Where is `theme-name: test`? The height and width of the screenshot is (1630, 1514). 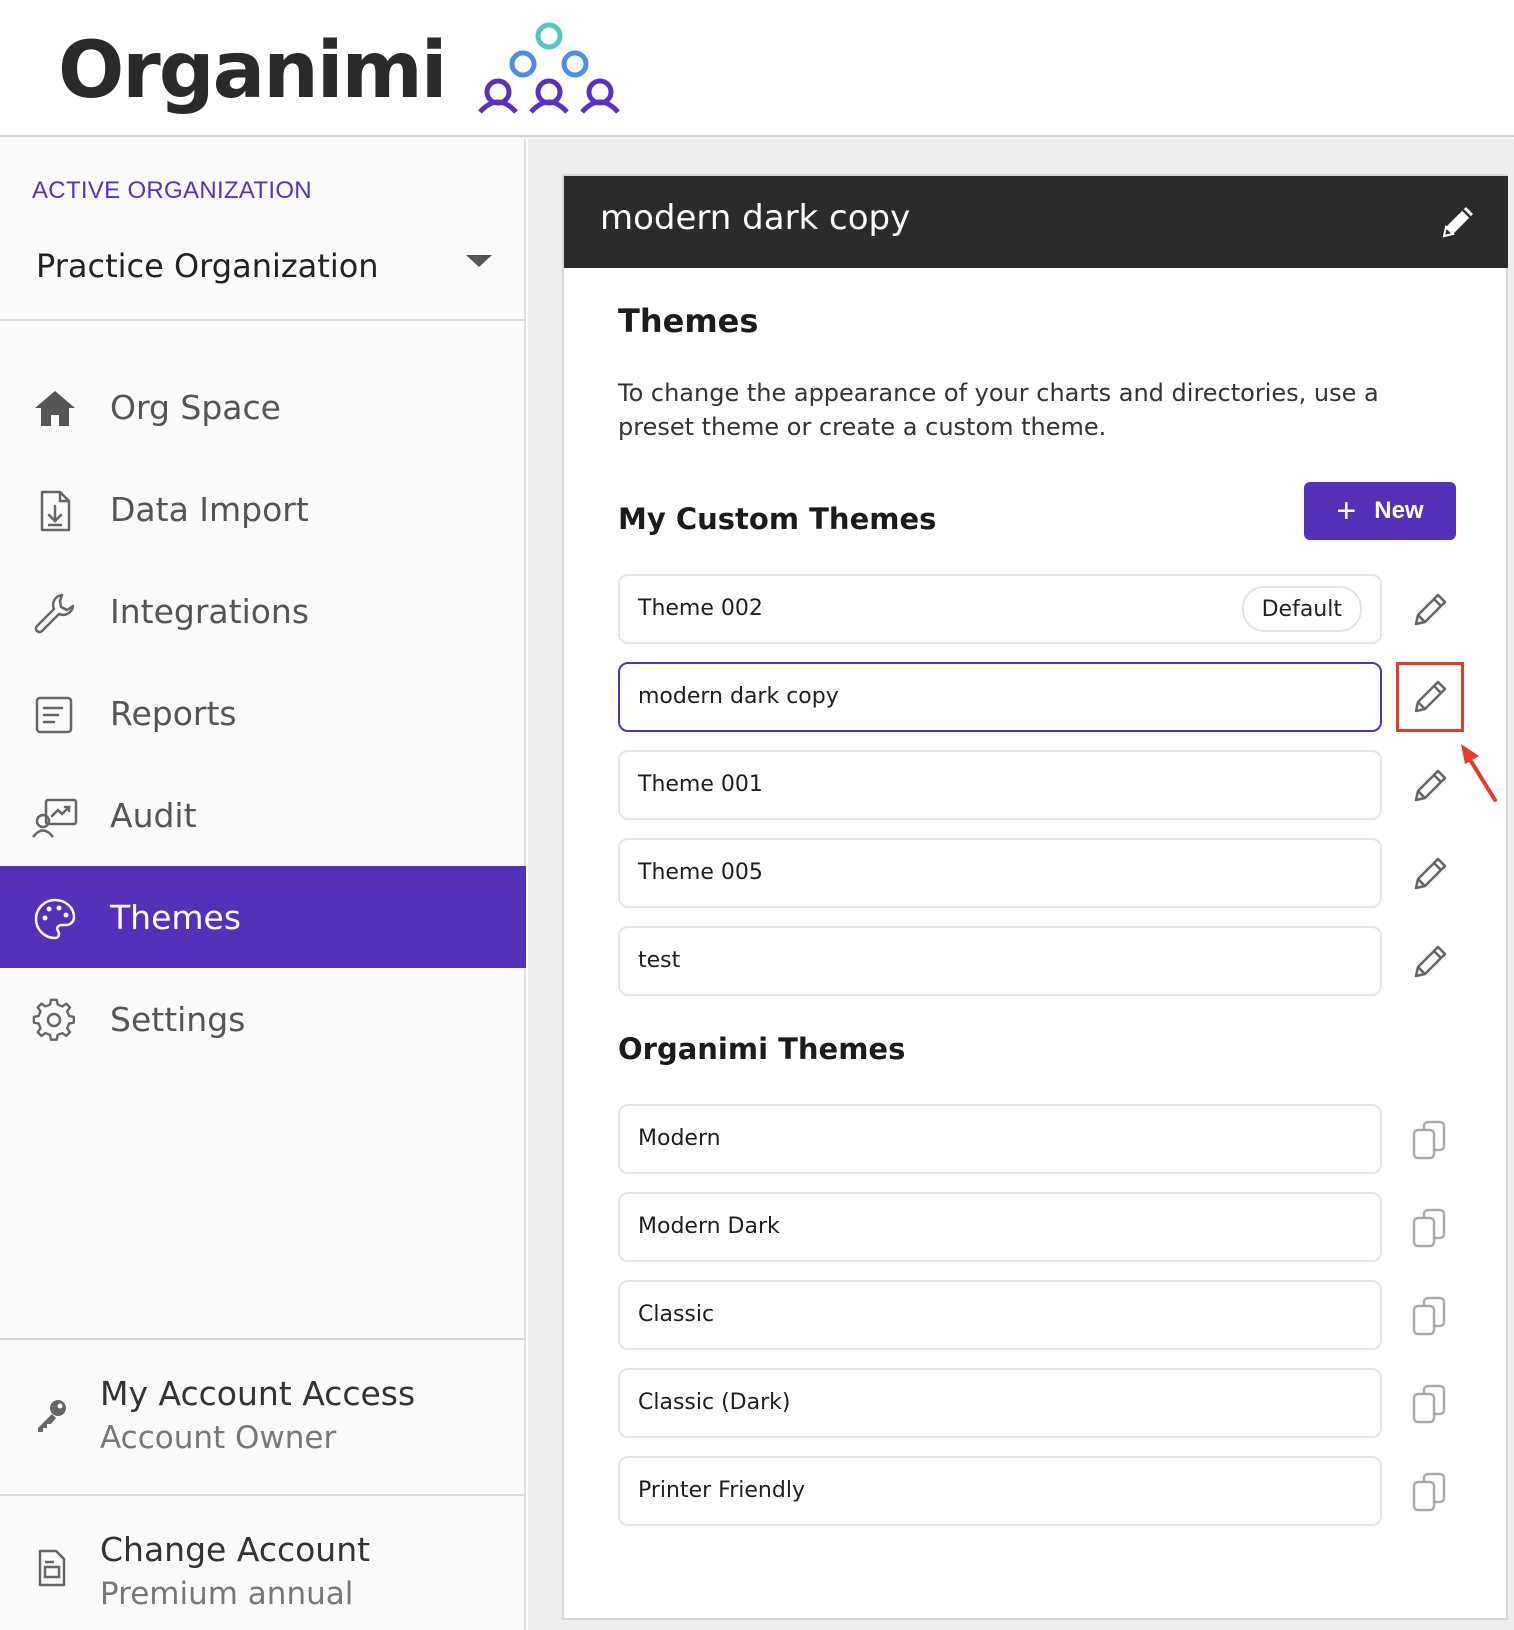 theme-name: test is located at coordinates (659, 960).